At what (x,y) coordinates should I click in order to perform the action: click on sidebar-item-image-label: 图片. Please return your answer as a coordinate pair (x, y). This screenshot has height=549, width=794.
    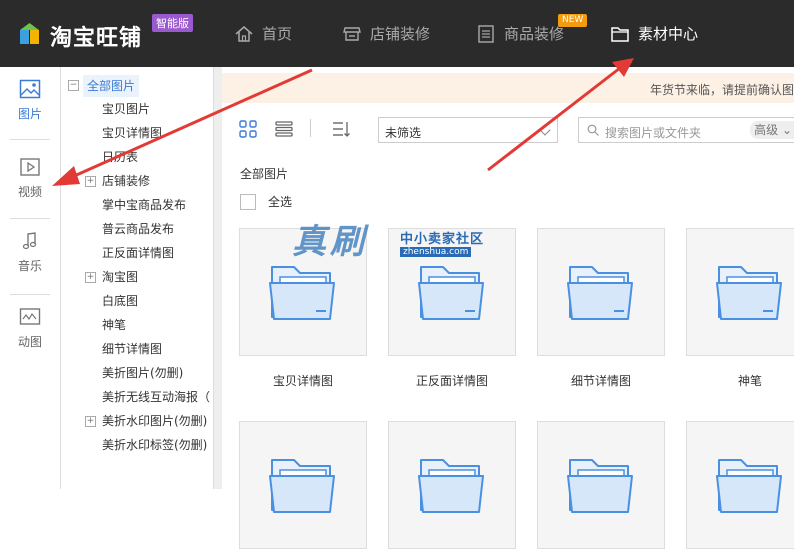
    Looking at the image, I should click on (29, 114).